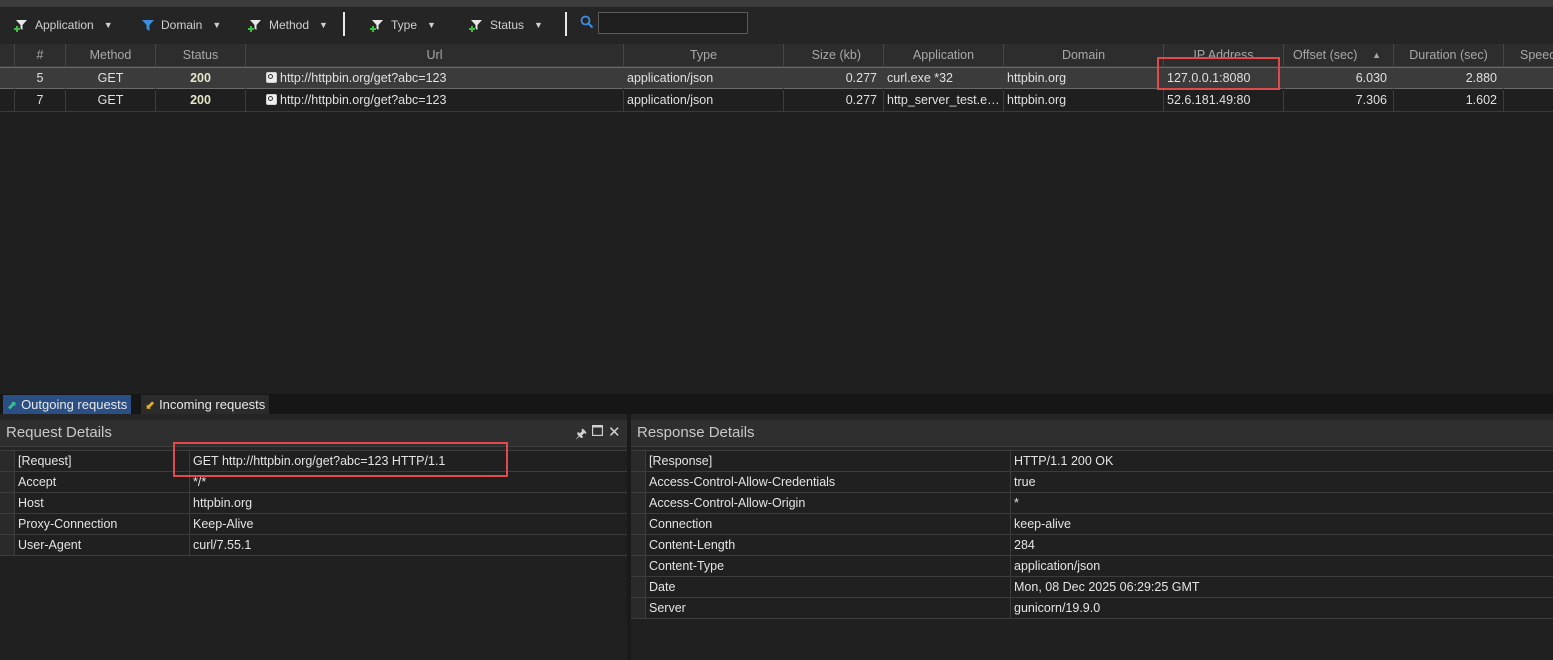 This screenshot has height=660, width=1553. Describe the element at coordinates (830, 503) in the screenshot. I see `response-key: Access-Control-Allow-Origin` at that location.